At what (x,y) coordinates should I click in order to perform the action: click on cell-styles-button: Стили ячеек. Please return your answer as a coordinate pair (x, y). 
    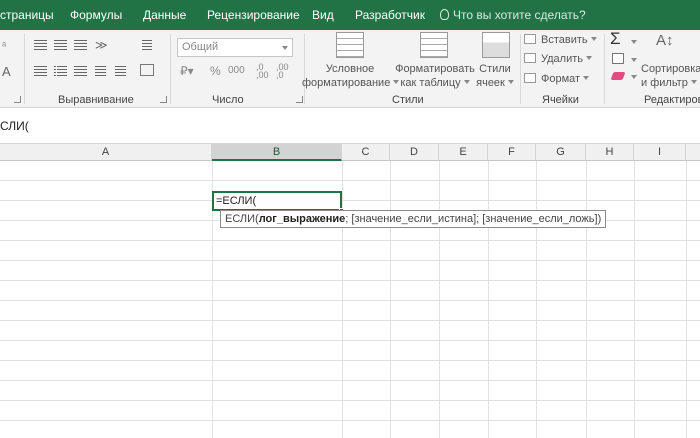
    Looking at the image, I should click on (495, 76).